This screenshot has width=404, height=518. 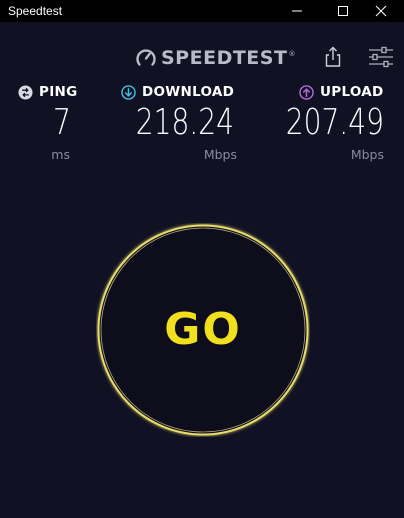 I want to click on minimize-button, so click(x=297, y=11).